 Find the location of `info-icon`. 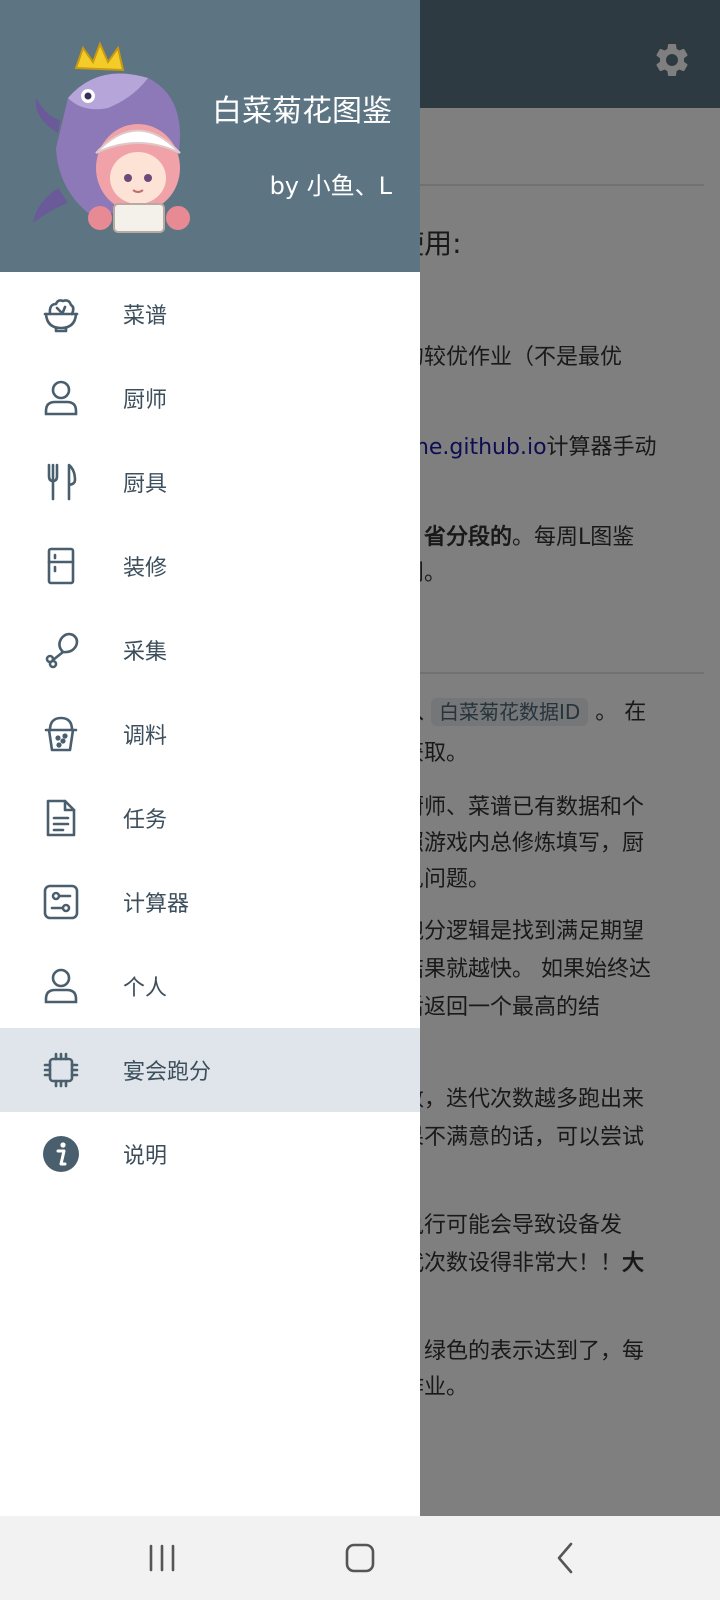

info-icon is located at coordinates (61, 1154).